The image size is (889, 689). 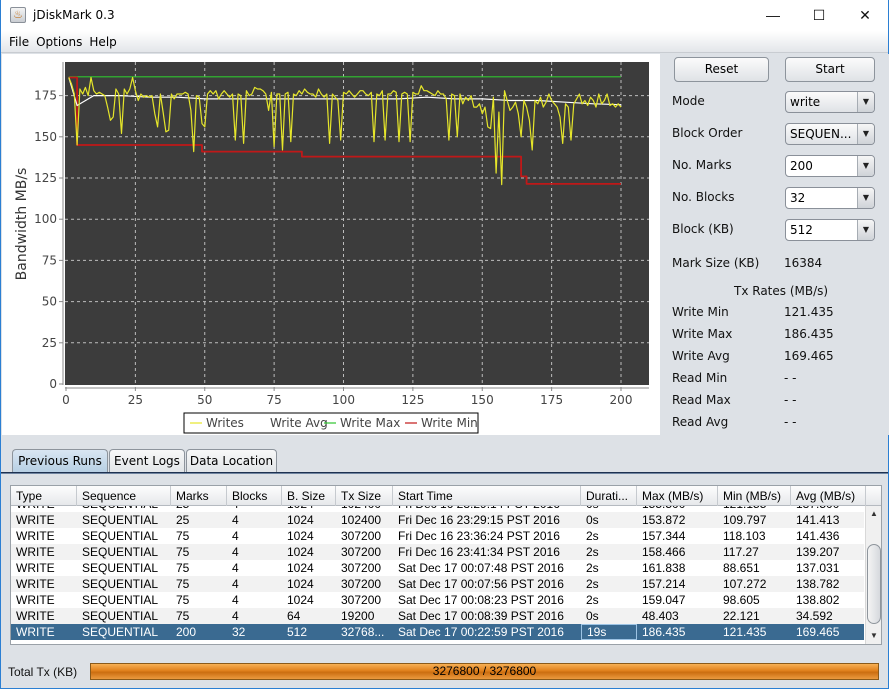 What do you see at coordinates (309, 496) in the screenshot?
I see `column-header: B. Size` at bounding box center [309, 496].